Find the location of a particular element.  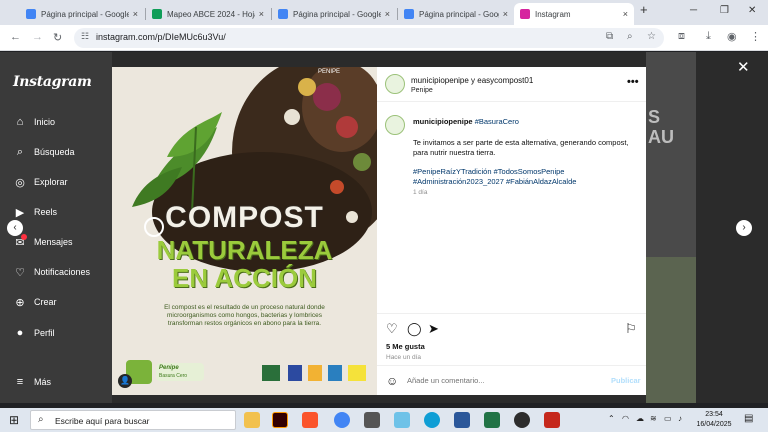

window-close-icon: ✕ is located at coordinates (752, 10).